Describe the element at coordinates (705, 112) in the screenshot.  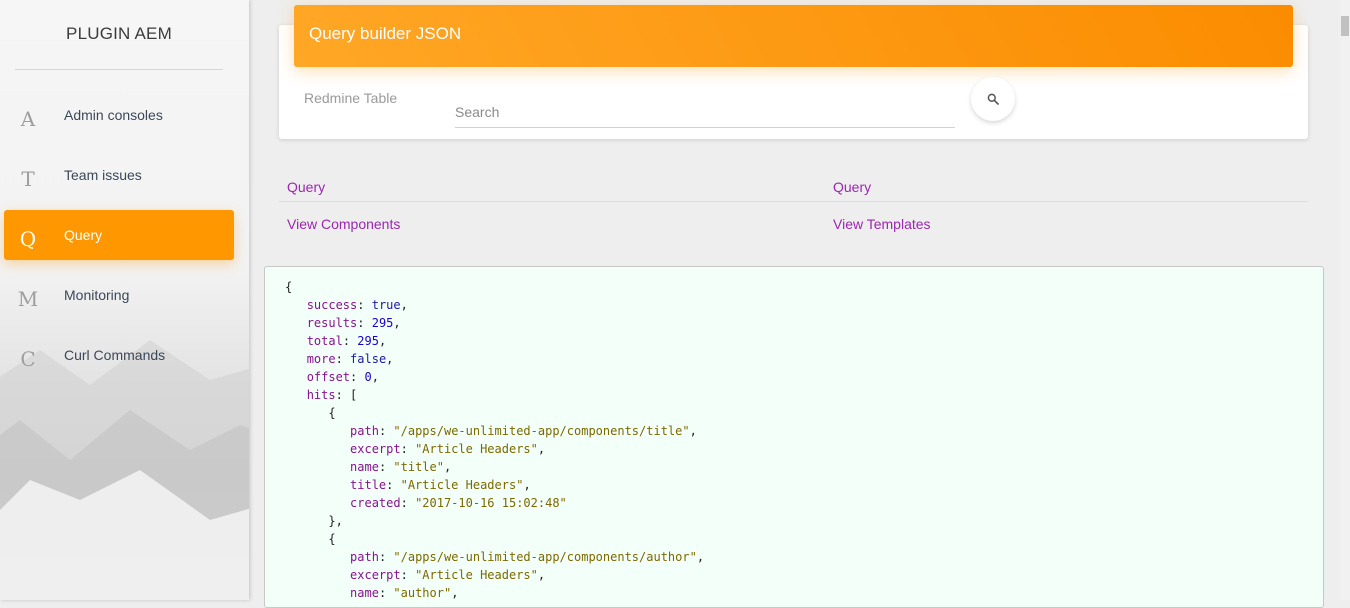
I see `search-input` at that location.